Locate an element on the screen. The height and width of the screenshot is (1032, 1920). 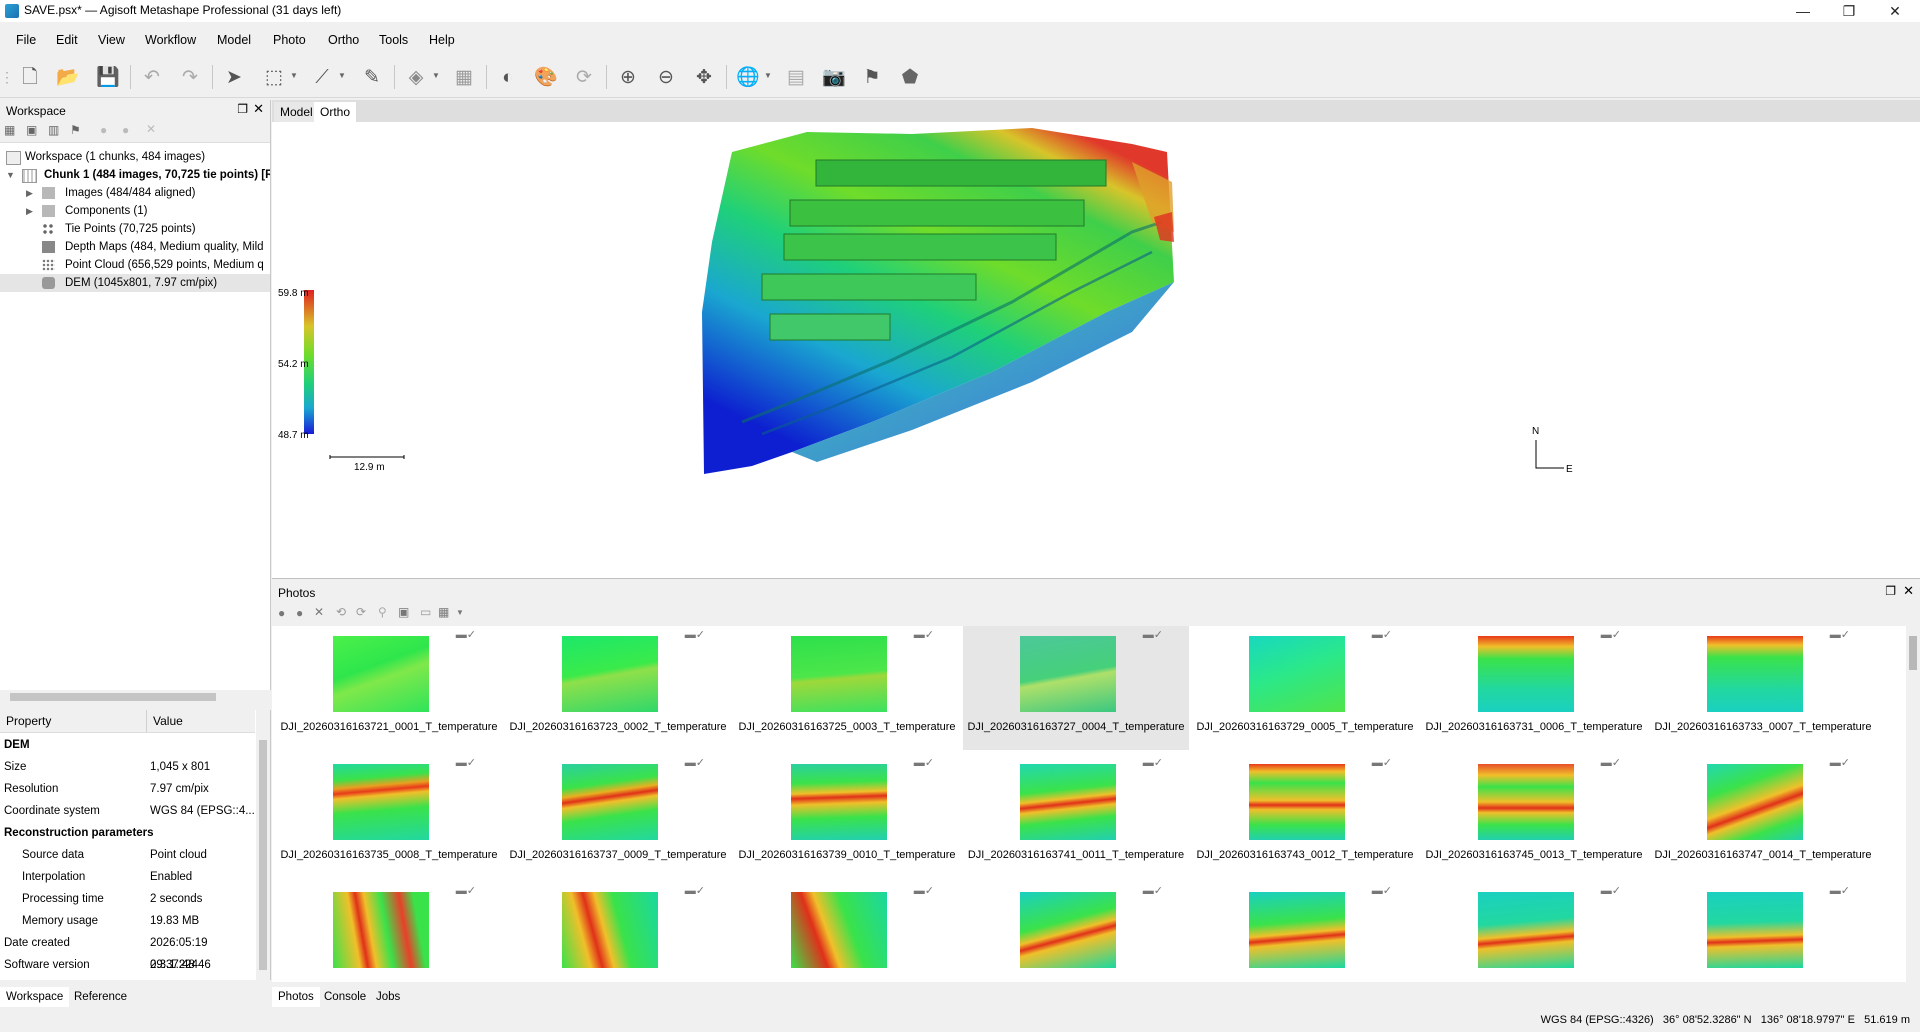
tab-photos: Photos is located at coordinates (296, 997).